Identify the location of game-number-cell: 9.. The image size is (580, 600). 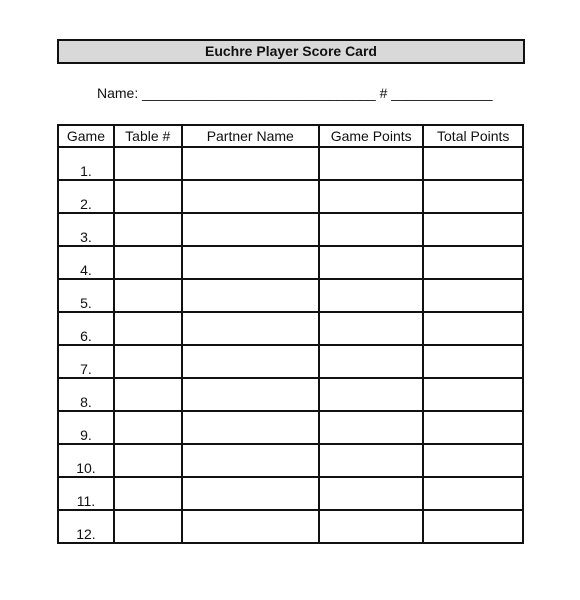
(86, 427).